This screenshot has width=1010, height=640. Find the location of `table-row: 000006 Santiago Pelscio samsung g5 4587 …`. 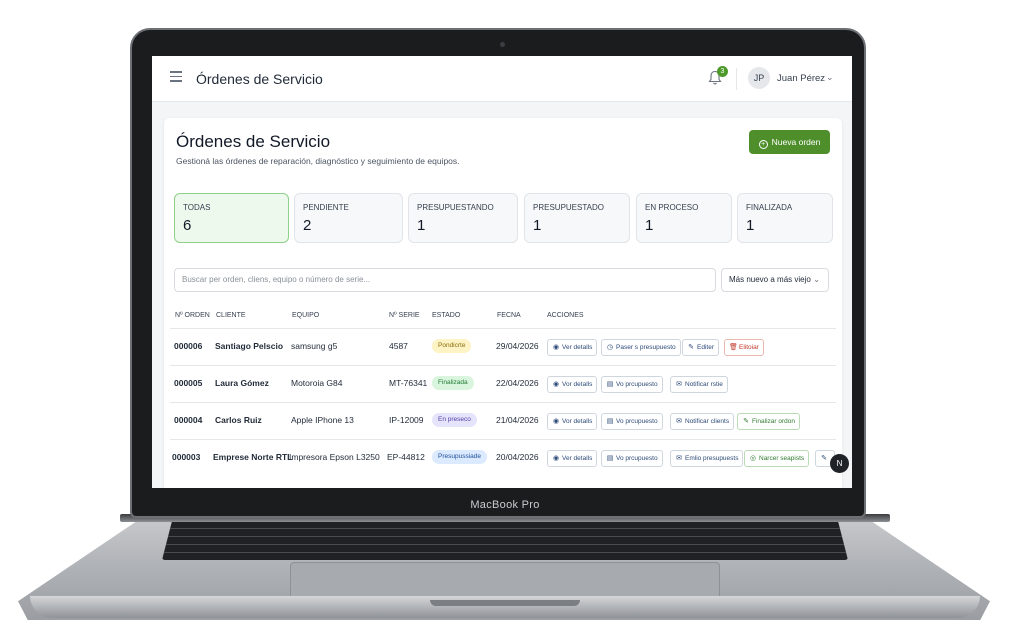

table-row: 000006 Santiago Pelscio samsung g5 4587 … is located at coordinates (503, 346).